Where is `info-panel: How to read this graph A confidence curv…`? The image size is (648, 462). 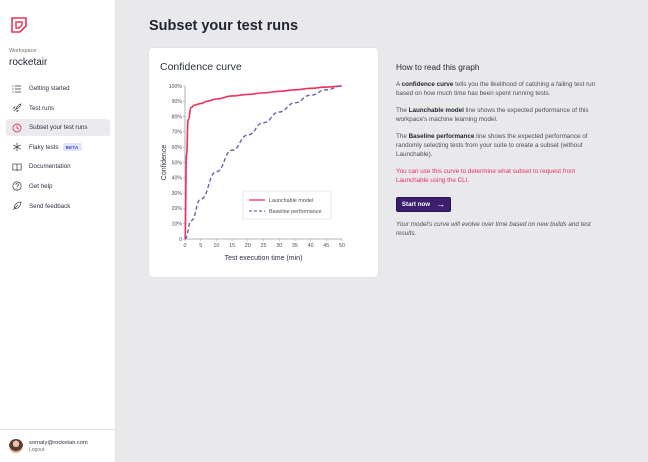 info-panel: How to read this graph A confidence curv… is located at coordinates (501, 154).